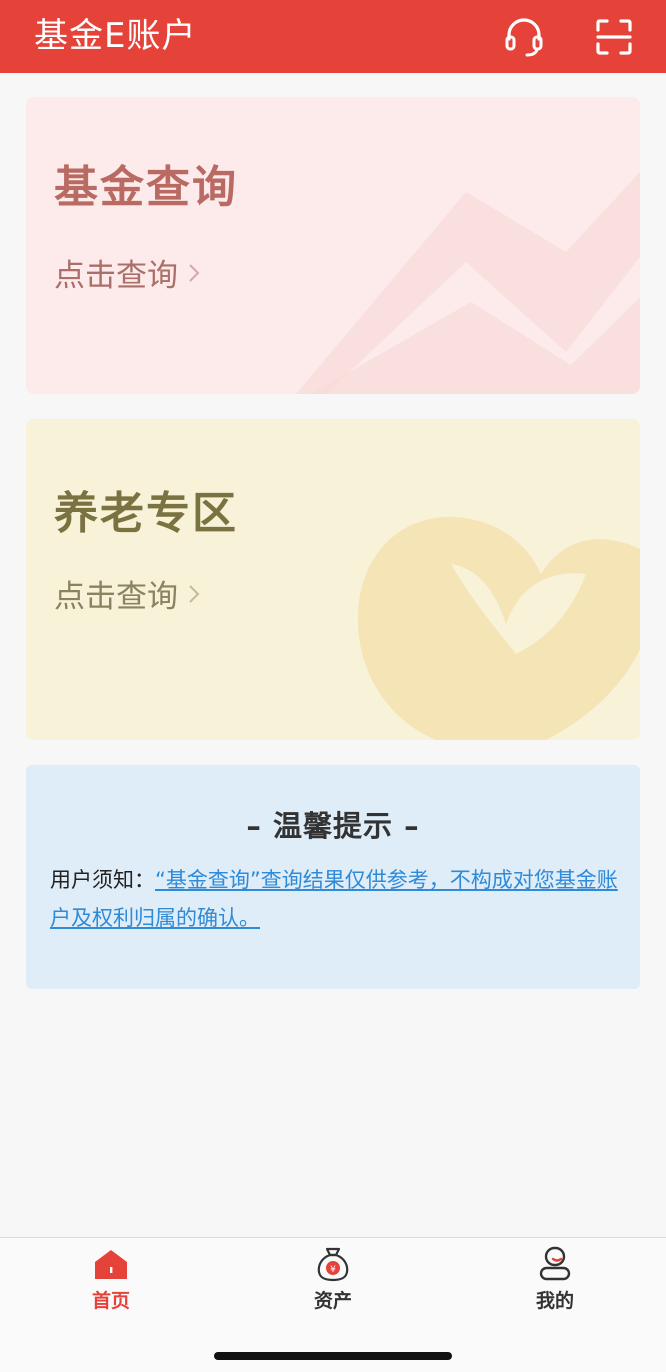 The width and height of the screenshot is (666, 1372). What do you see at coordinates (111, 1264) in the screenshot?
I see `home-icon` at bounding box center [111, 1264].